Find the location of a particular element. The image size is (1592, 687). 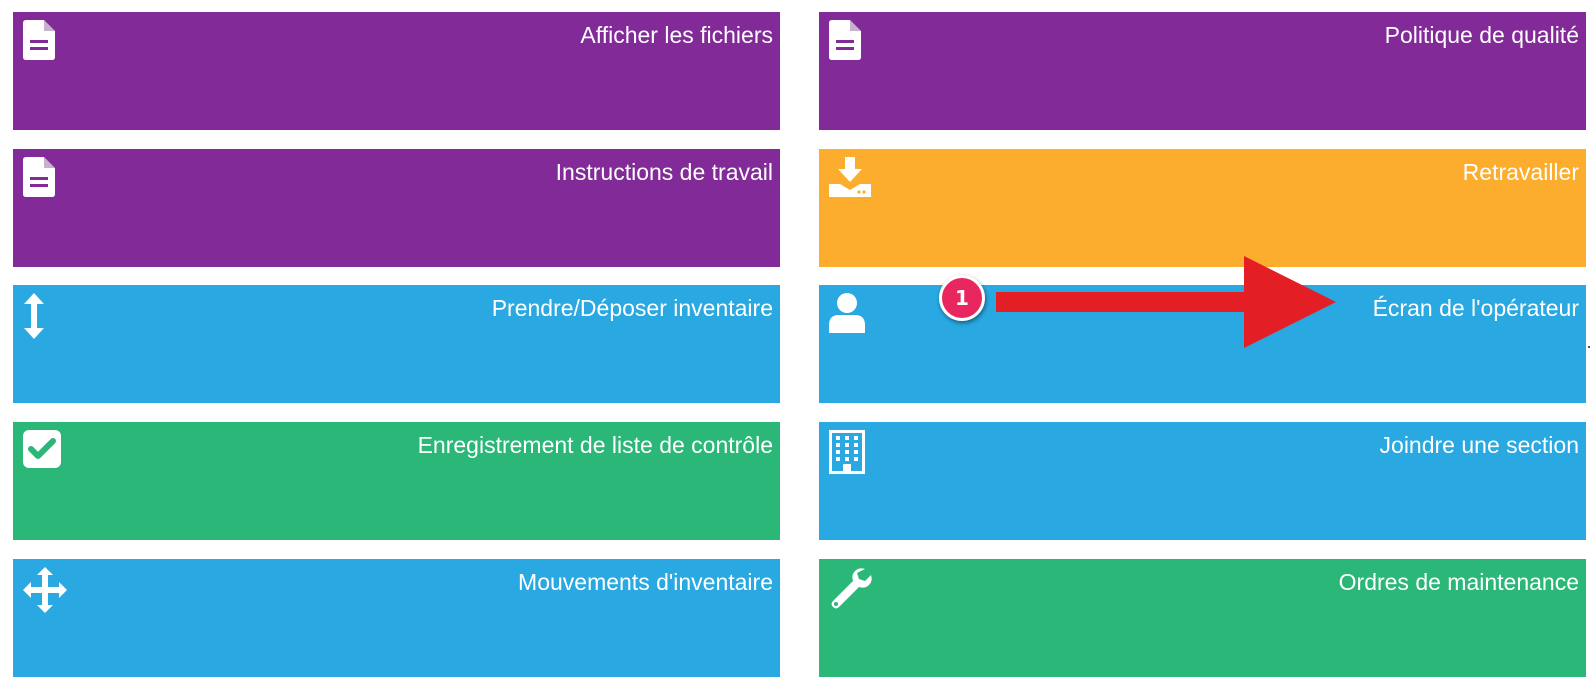

checkbox-icon is located at coordinates (45, 453).